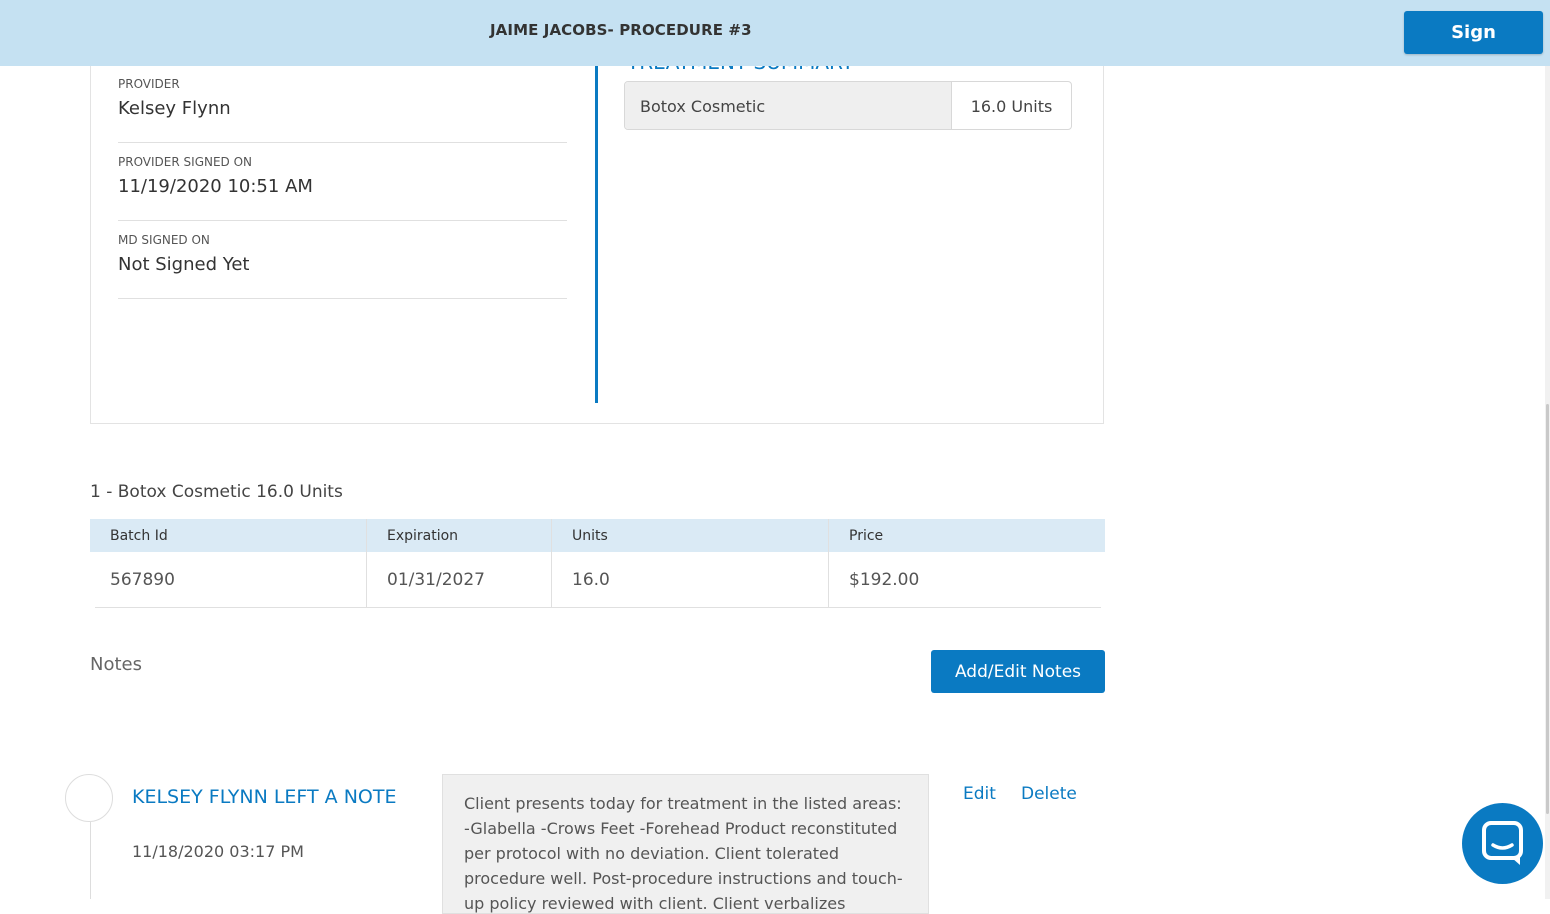  Describe the element at coordinates (174, 108) in the screenshot. I see `provider-value: Kelsey Flynn` at that location.